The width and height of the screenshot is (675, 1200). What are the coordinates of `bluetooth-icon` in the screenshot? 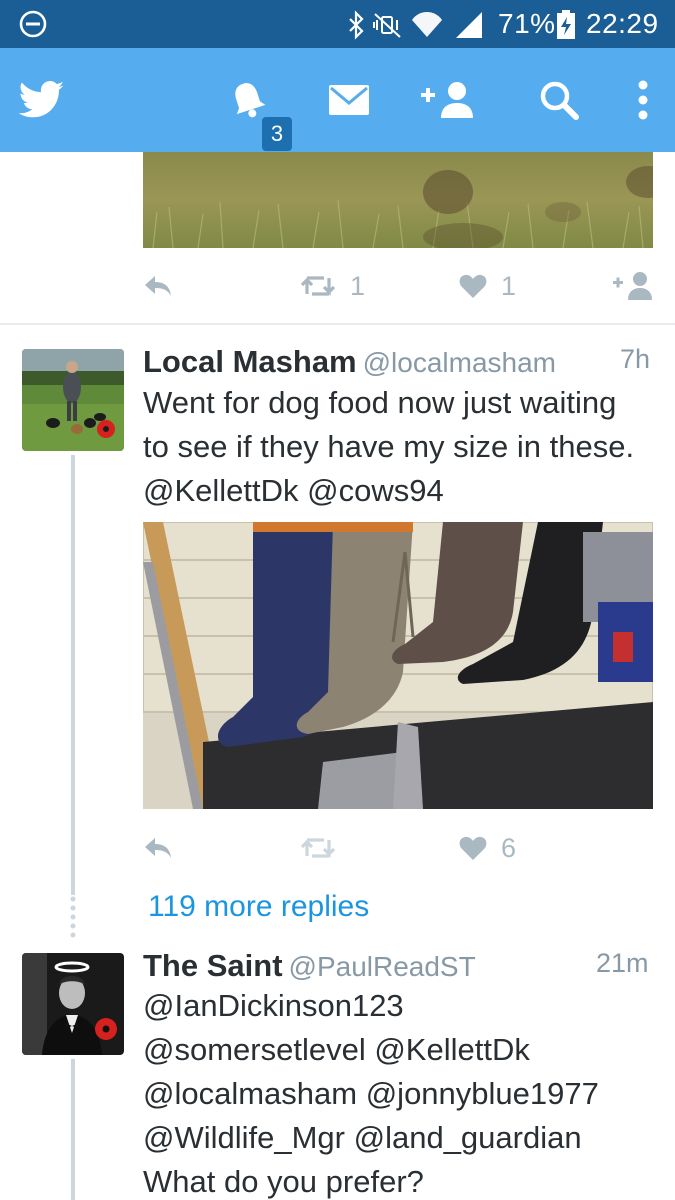 It's located at (356, 25).